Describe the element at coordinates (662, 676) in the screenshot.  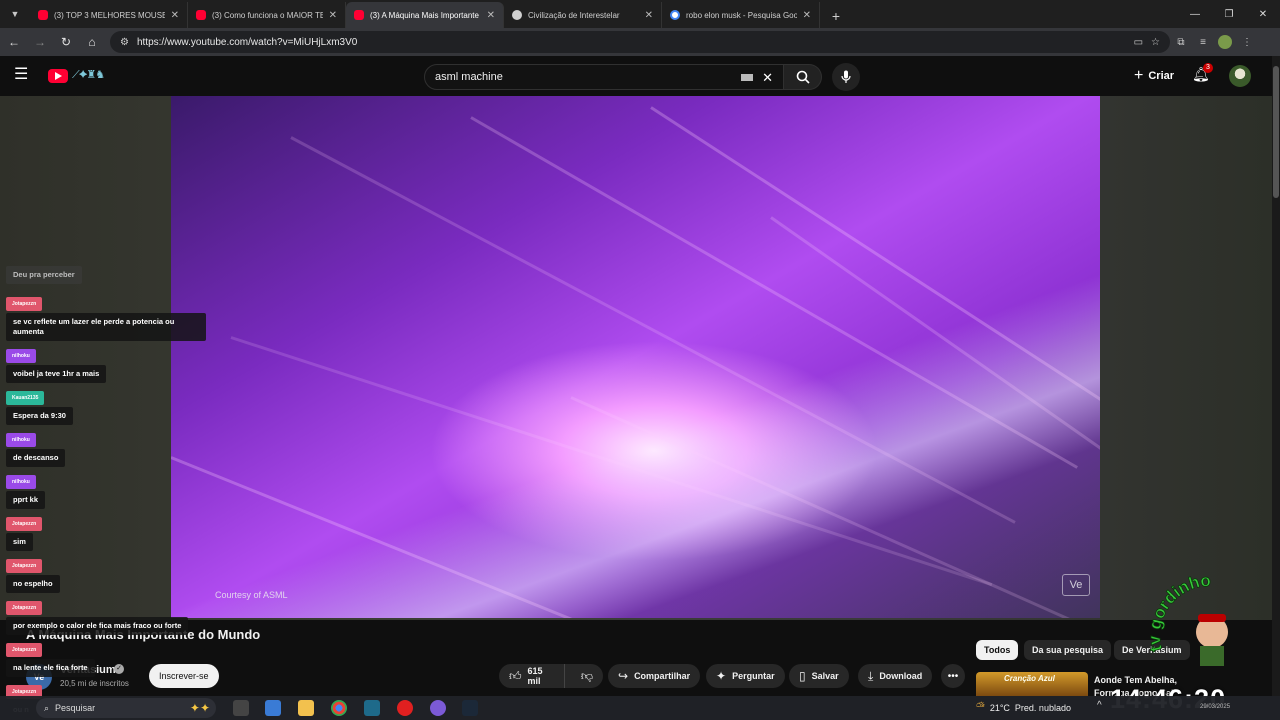
I see `share-label: Compartilhar` at that location.